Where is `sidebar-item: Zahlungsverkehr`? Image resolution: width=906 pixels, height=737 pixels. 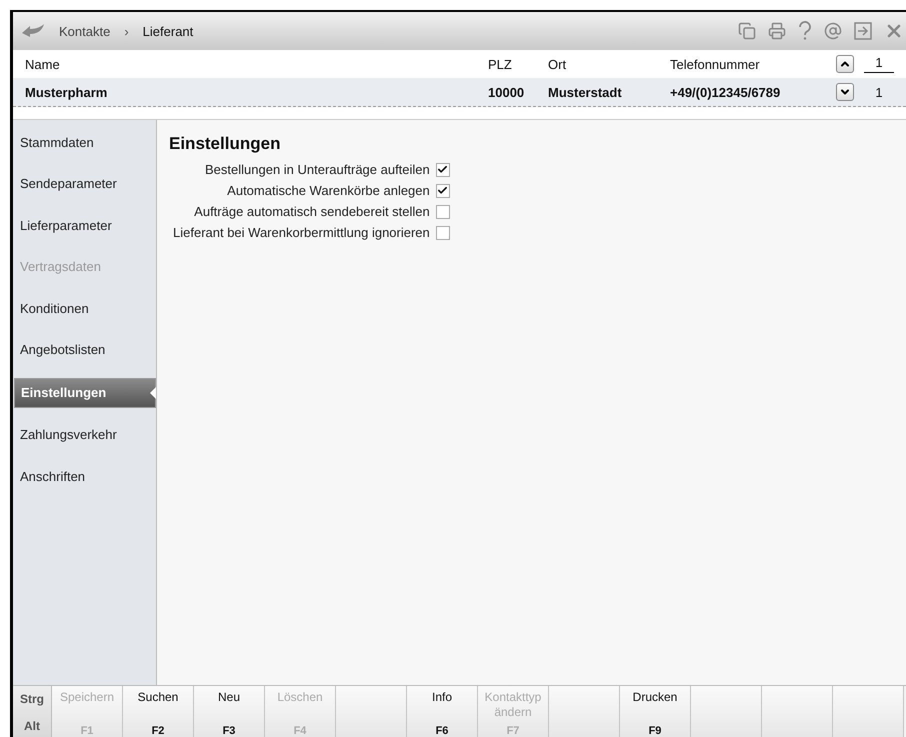 sidebar-item: Zahlungsverkehr is located at coordinates (85, 434).